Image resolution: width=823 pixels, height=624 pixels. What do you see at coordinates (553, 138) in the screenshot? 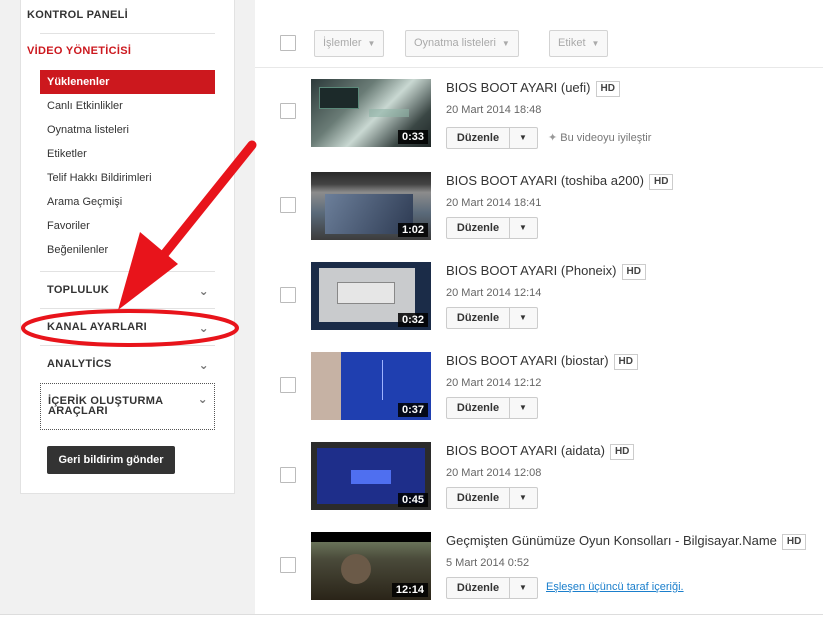
I see `magic-wand-icon: ✦` at bounding box center [553, 138].